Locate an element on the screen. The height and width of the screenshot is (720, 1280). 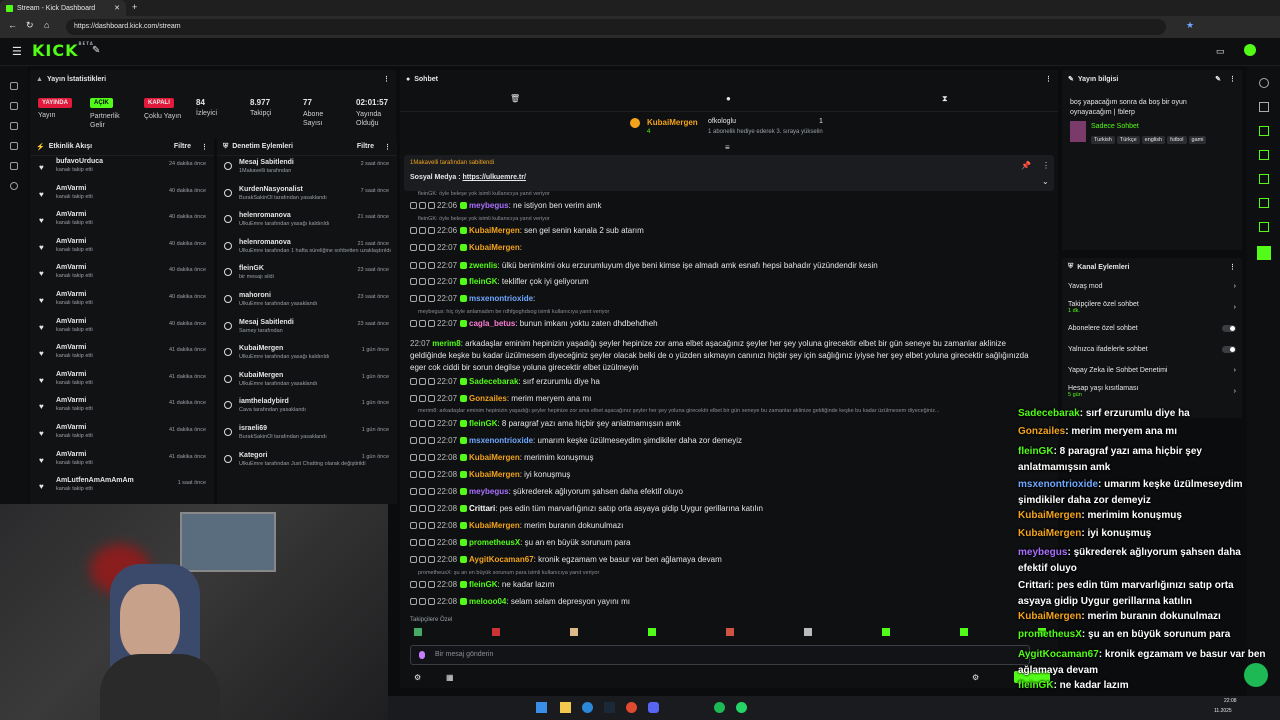
pin-icon: 📌 is located at coordinates (1026, 165).